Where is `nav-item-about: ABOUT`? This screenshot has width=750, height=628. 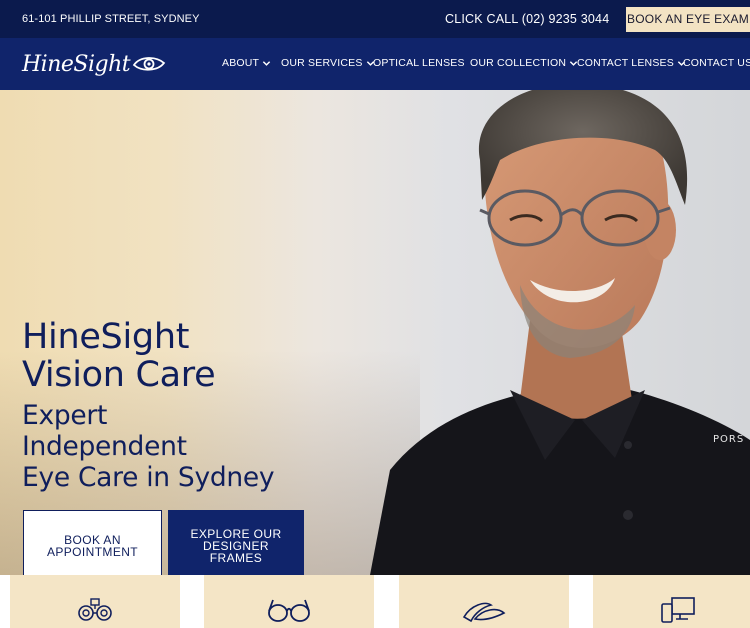 nav-item-about: ABOUT is located at coordinates (246, 63).